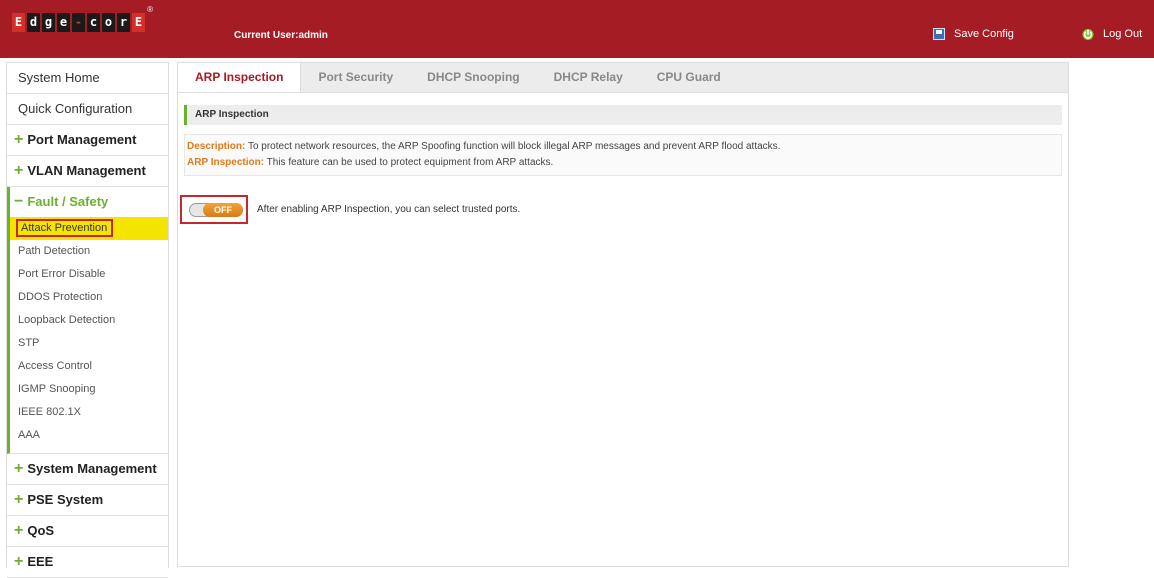  Describe the element at coordinates (1123, 34) in the screenshot. I see `logout-label: Log Out` at that location.